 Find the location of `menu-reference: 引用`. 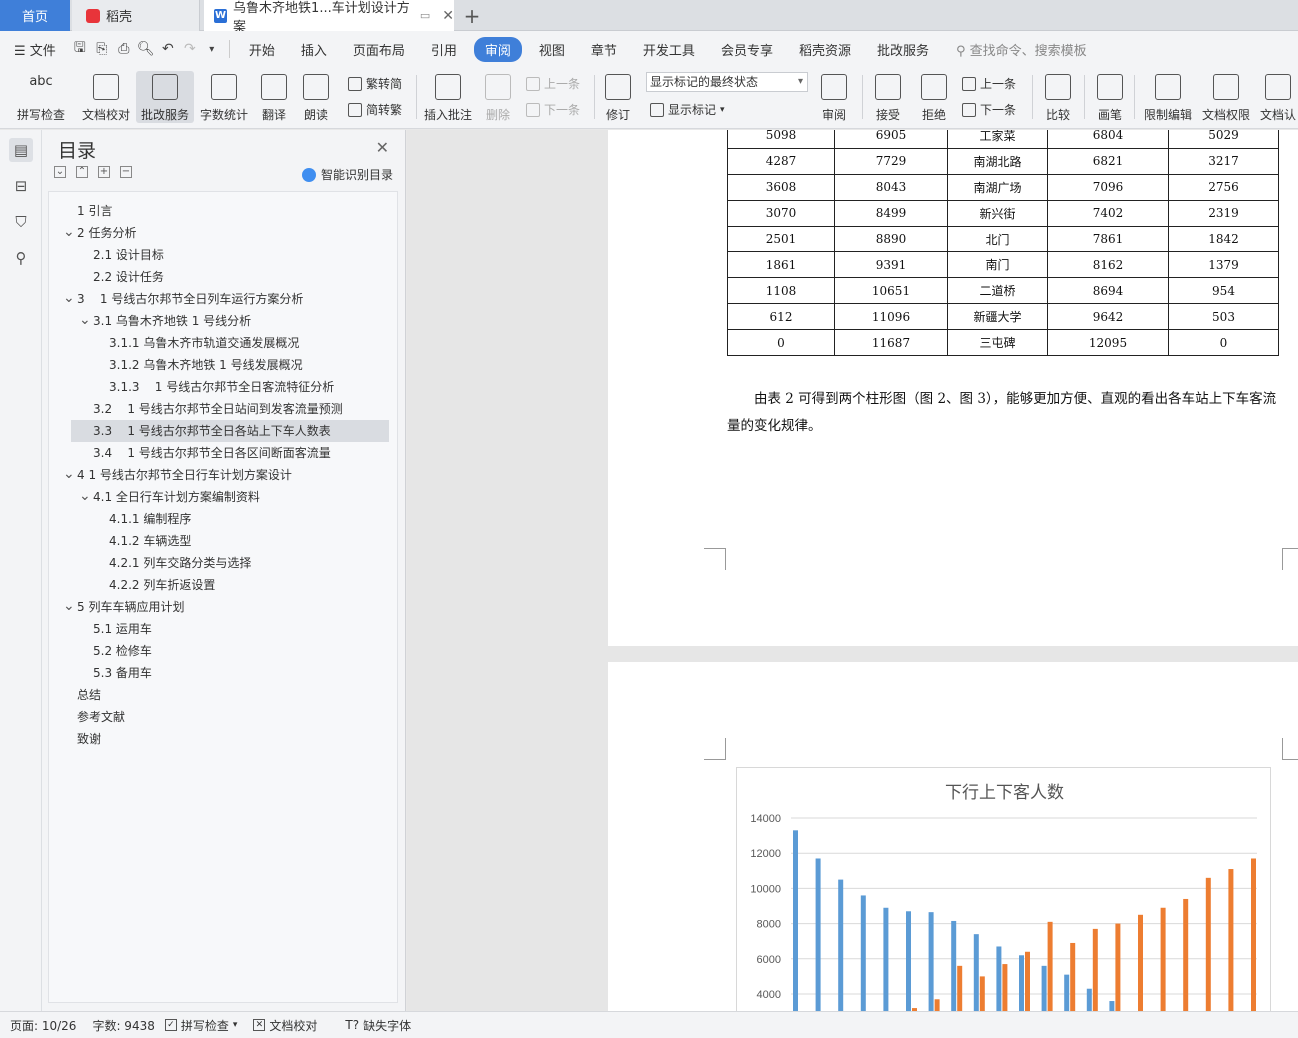

menu-reference: 引用 is located at coordinates (444, 49).